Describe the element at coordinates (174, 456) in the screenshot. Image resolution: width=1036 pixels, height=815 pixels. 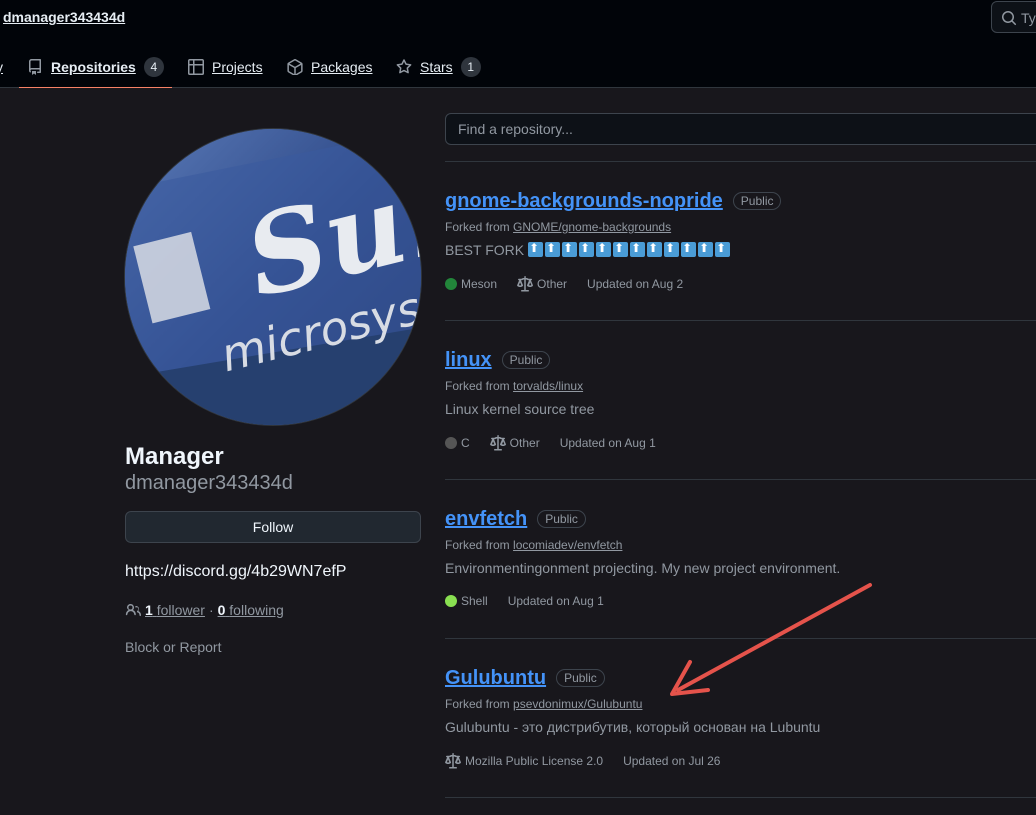
I see `profile-display-name: Manager` at that location.